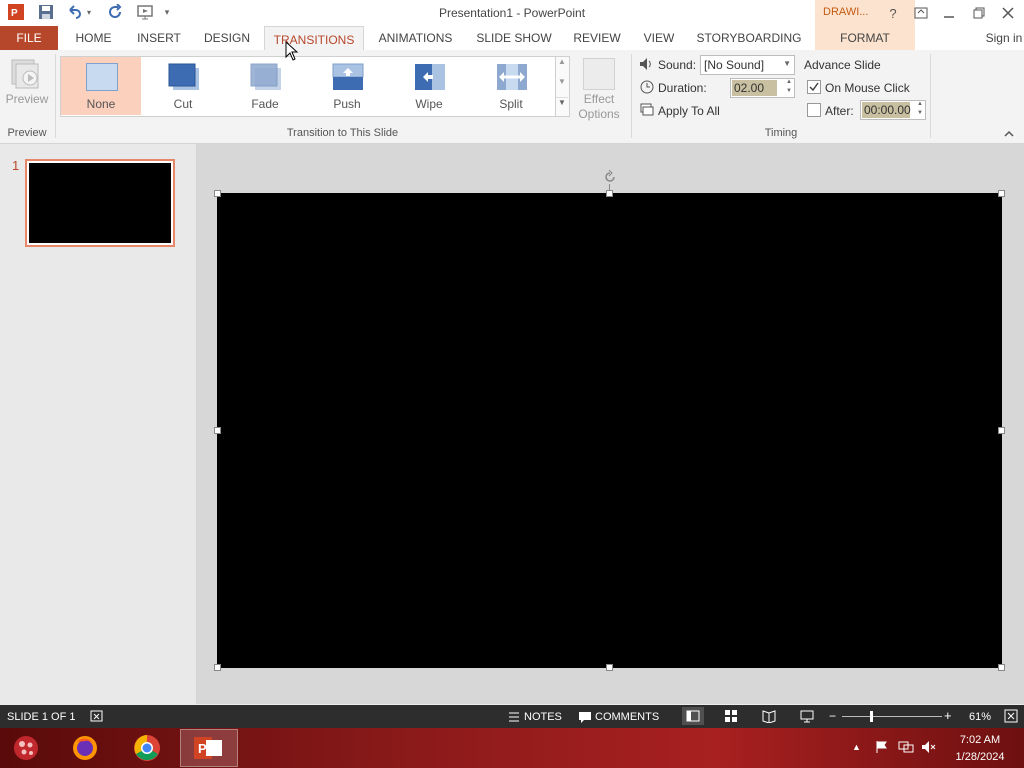 This screenshot has height=768, width=1024. What do you see at coordinates (429, 86) in the screenshot?
I see `transition-wipe: Wipe` at bounding box center [429, 86].